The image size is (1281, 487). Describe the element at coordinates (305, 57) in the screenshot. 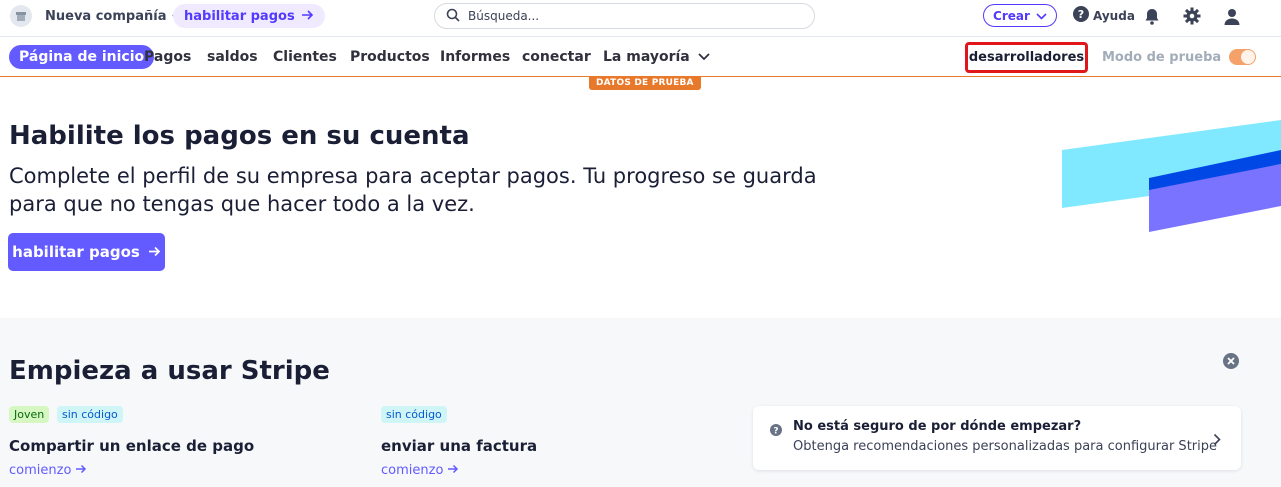

I see `nav-item-customers: Clientes` at that location.